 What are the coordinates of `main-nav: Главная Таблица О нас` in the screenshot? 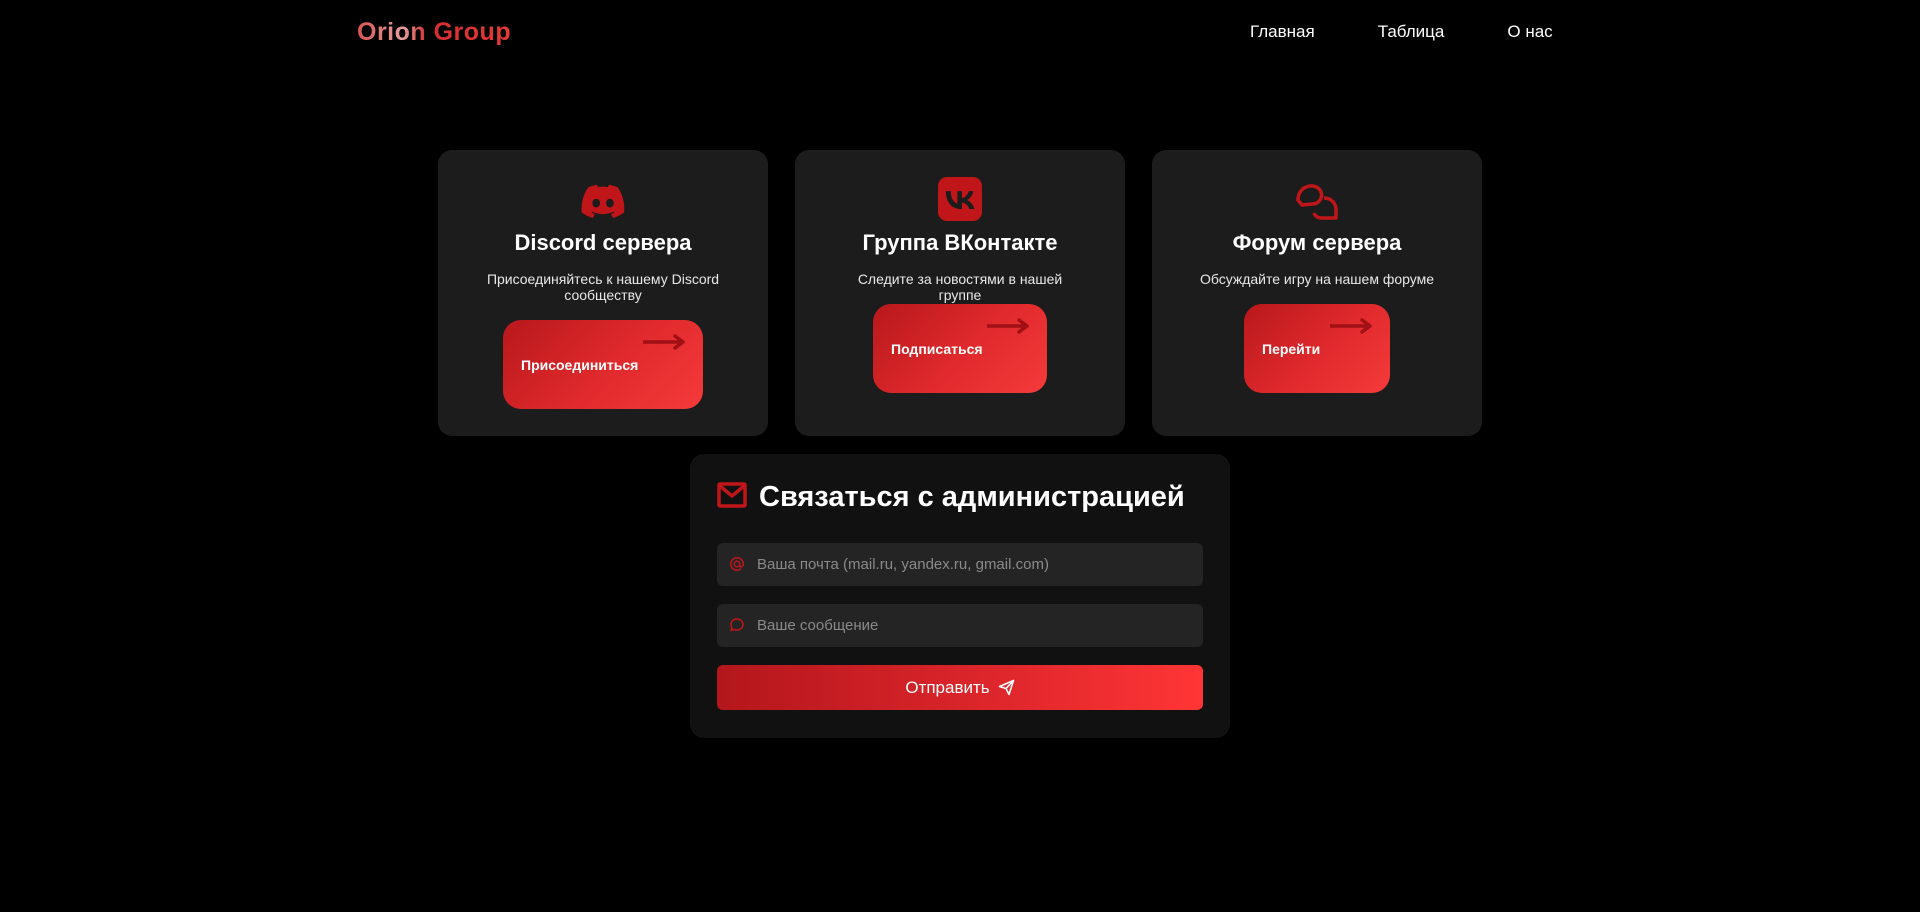 It's located at (1401, 32).